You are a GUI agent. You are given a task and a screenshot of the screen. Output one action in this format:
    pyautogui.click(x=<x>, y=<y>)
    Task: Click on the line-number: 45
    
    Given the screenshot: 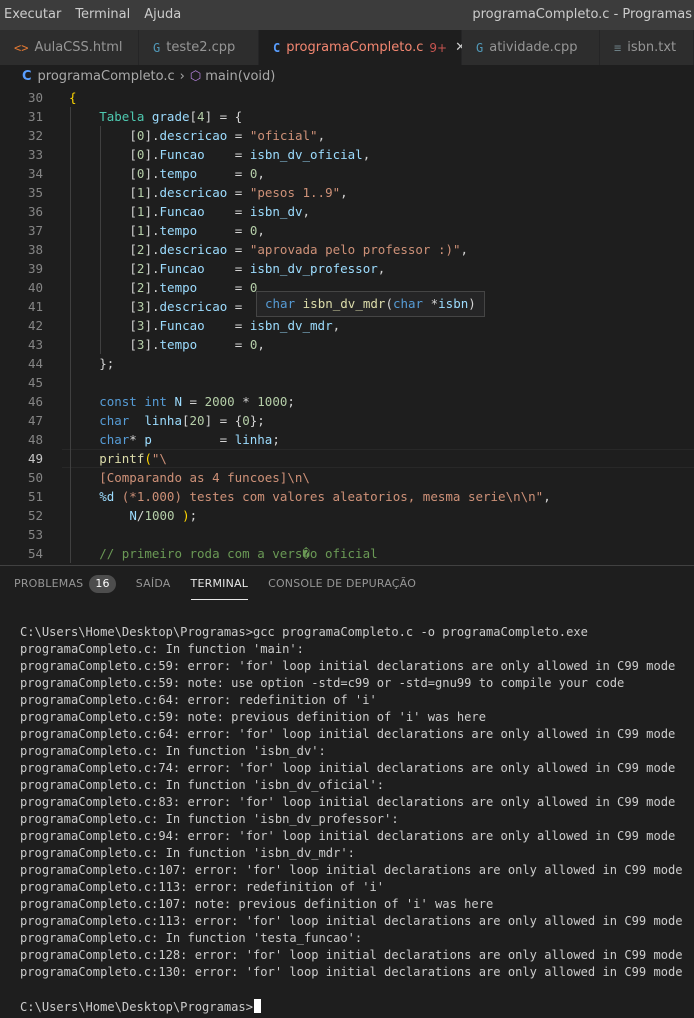 What is the action you would take?
    pyautogui.click(x=35, y=382)
    